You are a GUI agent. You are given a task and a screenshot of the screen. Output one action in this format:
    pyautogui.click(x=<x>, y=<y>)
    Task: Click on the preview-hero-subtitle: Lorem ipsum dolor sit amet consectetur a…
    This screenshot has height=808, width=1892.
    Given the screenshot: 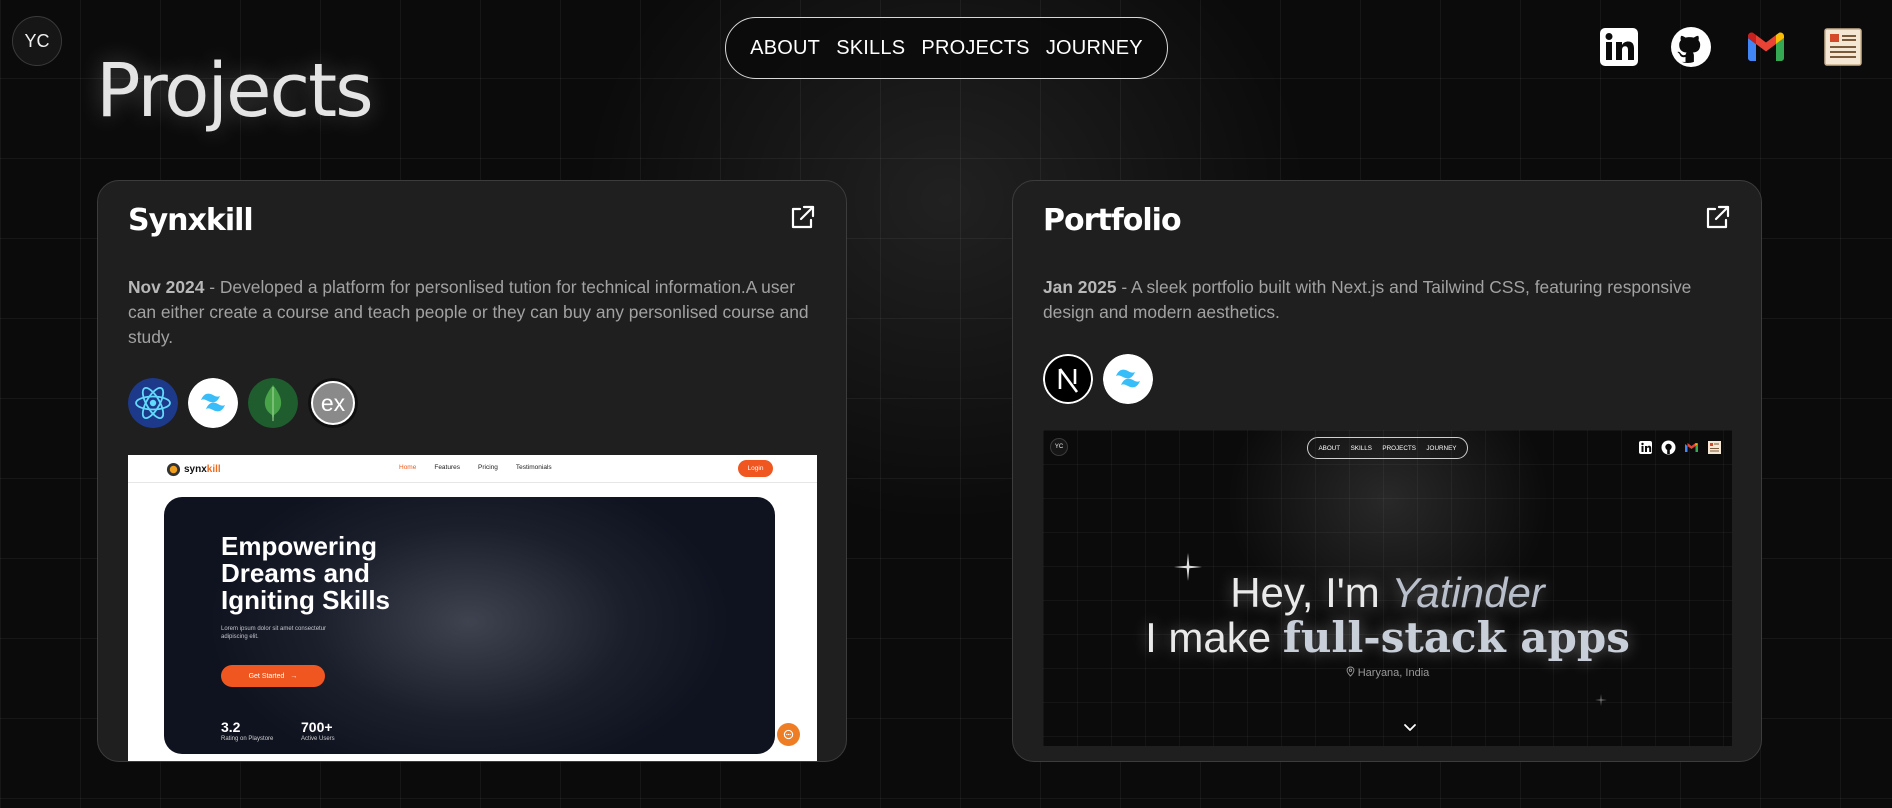 What is the action you would take?
    pyautogui.click(x=274, y=633)
    